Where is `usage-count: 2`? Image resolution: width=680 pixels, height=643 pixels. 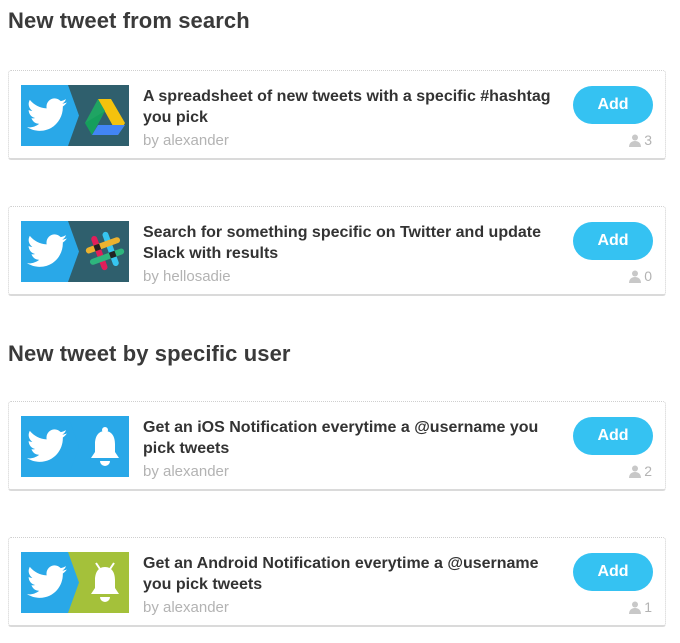 usage-count: 2 is located at coordinates (640, 471).